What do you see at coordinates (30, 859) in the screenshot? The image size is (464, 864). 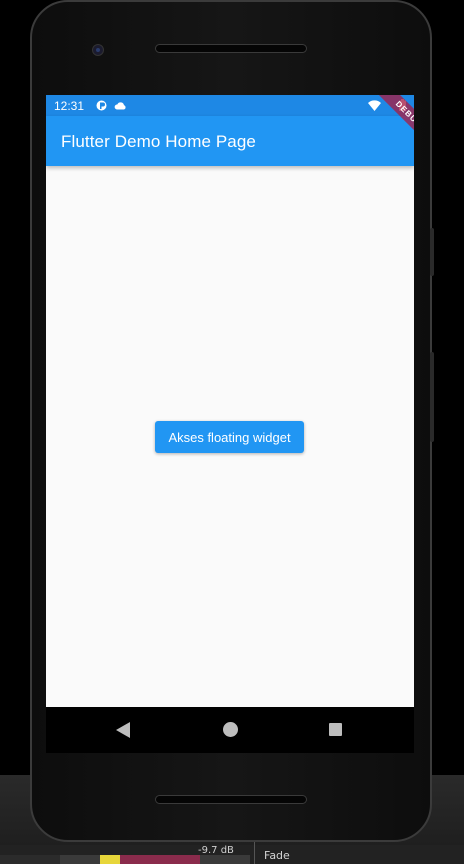 I see `meter-segment` at bounding box center [30, 859].